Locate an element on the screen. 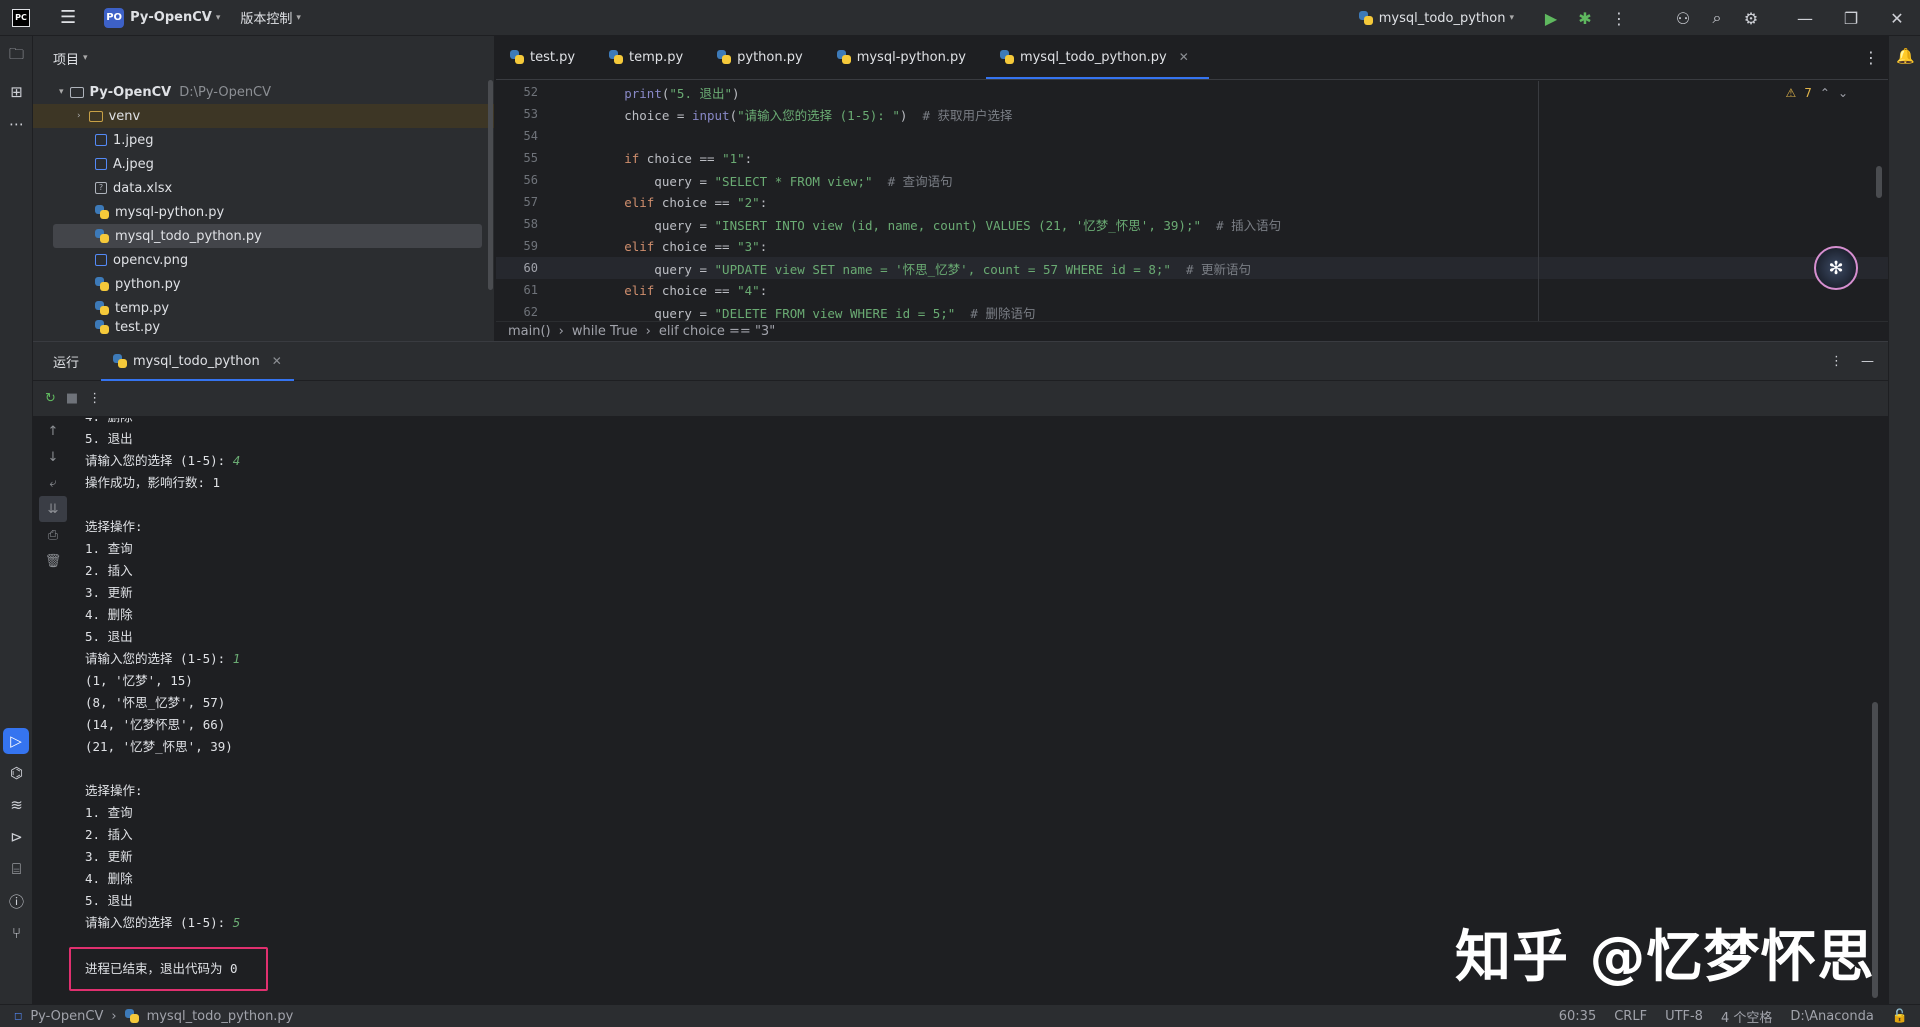  layers-icon: ≋ is located at coordinates (16, 805).